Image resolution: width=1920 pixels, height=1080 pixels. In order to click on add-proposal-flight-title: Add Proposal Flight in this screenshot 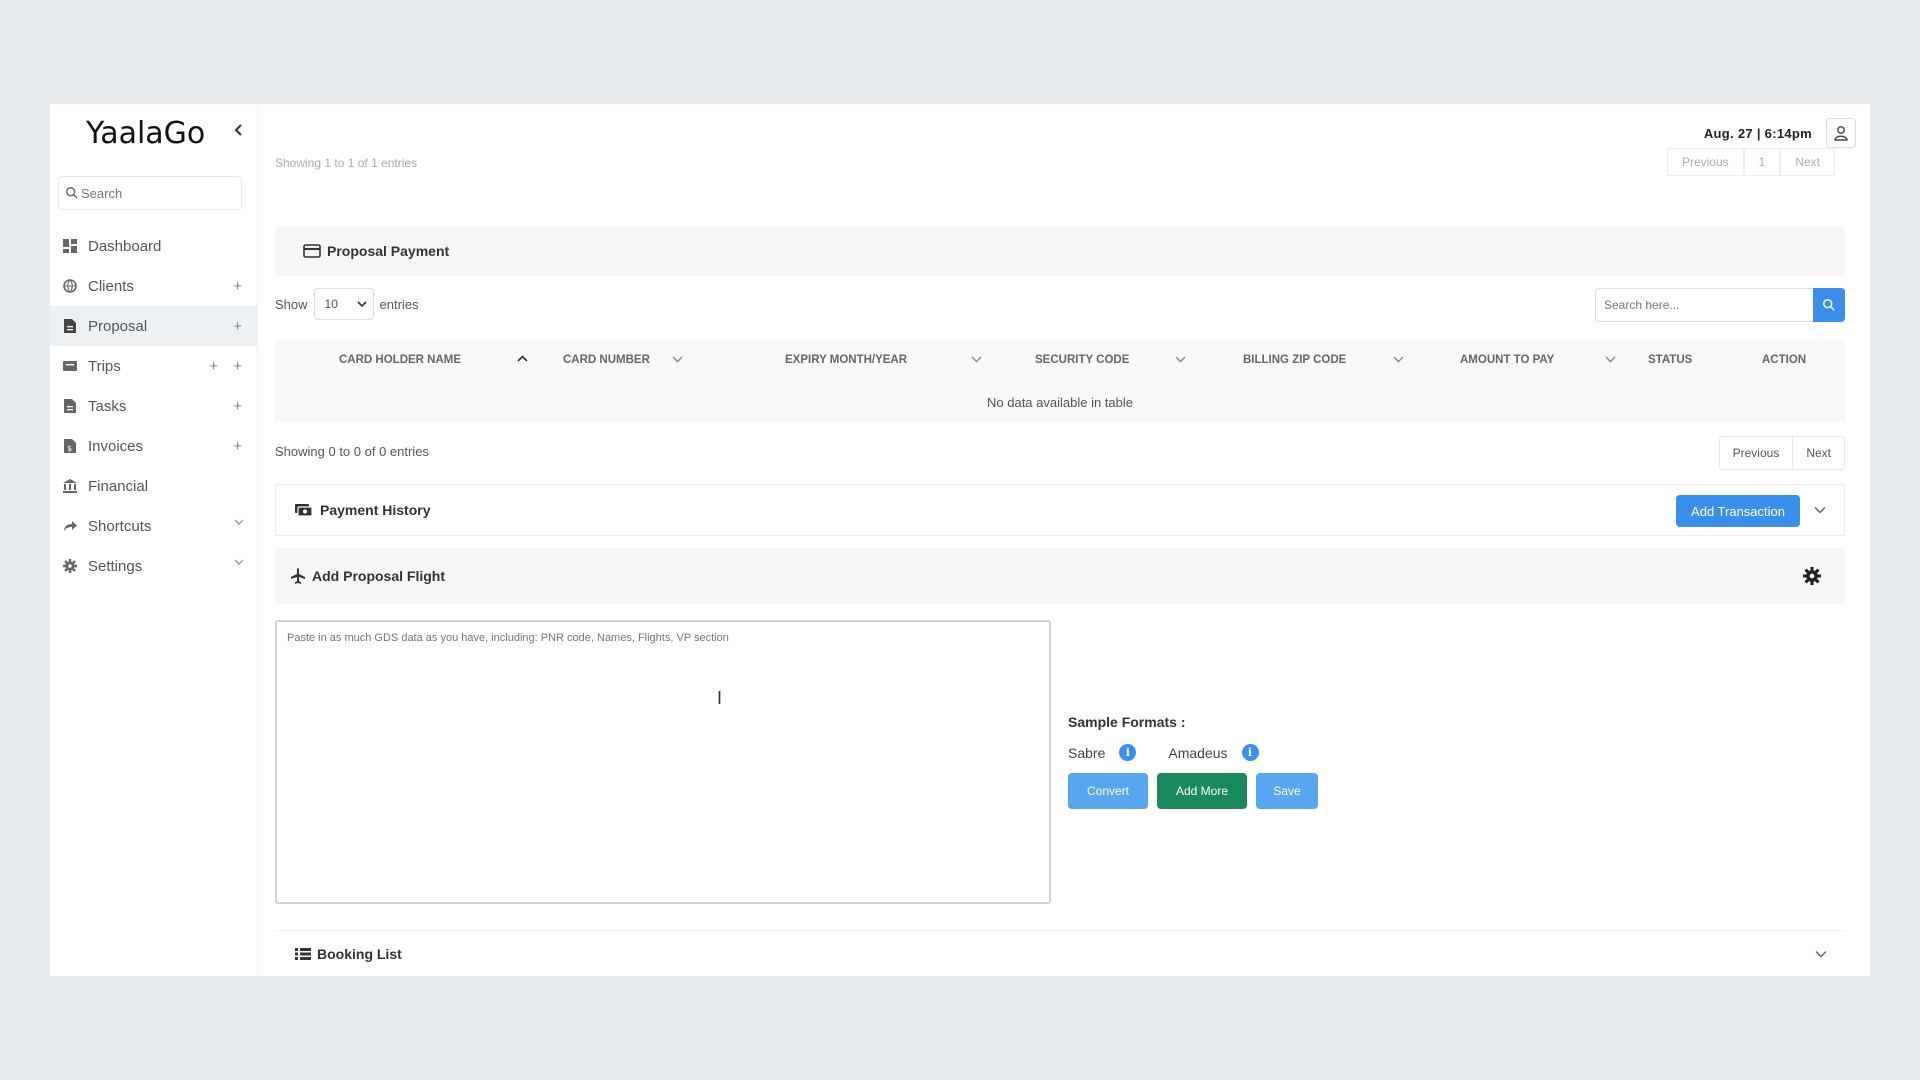, I will do `click(367, 576)`.